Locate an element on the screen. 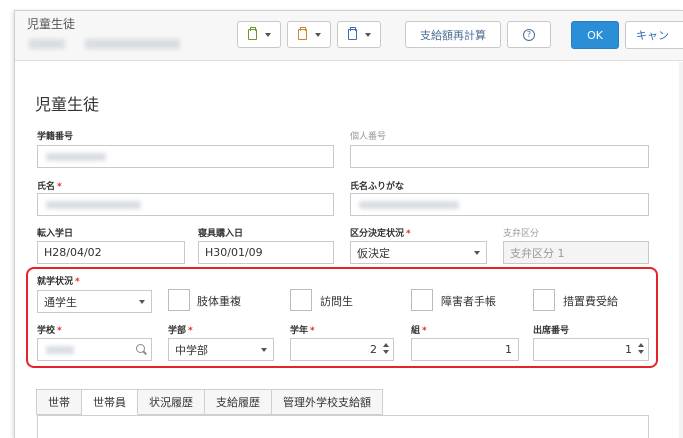 The image size is (683, 438). name-label: 氏名 * is located at coordinates (49, 187).